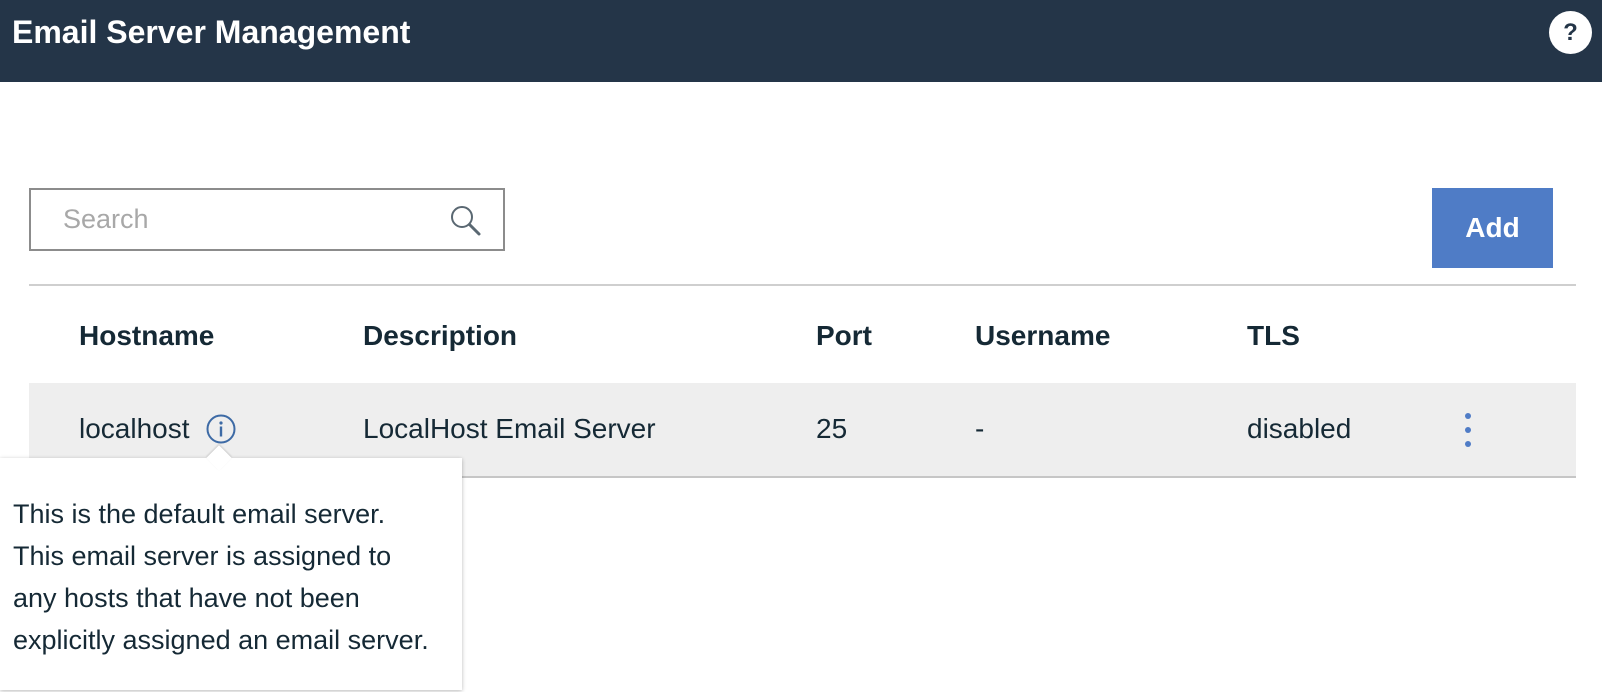  I want to click on help-icon: ?, so click(1570, 32).